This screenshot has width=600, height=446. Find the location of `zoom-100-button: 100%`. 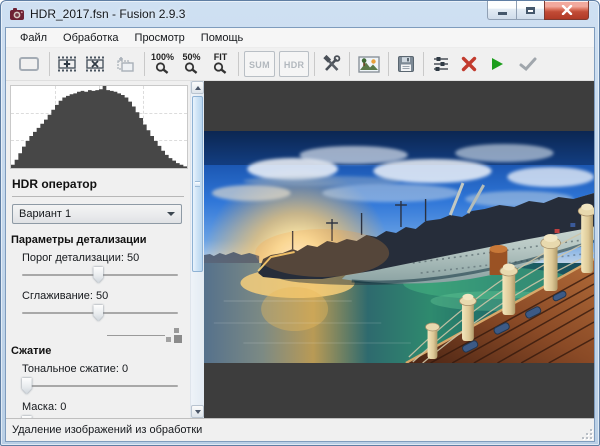

zoom-100-button: 100% is located at coordinates (162, 64).